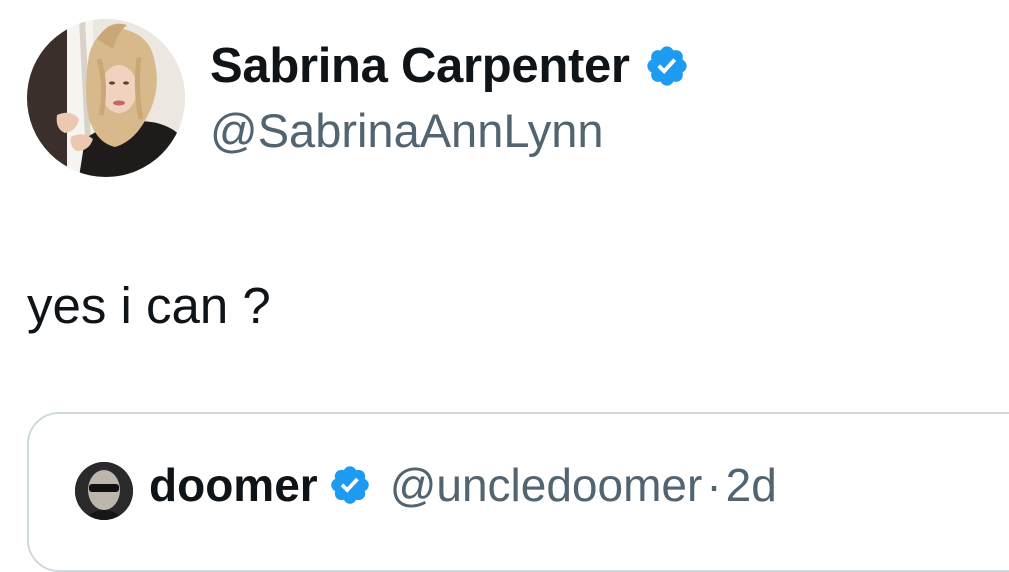 This screenshot has width=1009, height=572. I want to click on author-avatar, so click(106, 98).